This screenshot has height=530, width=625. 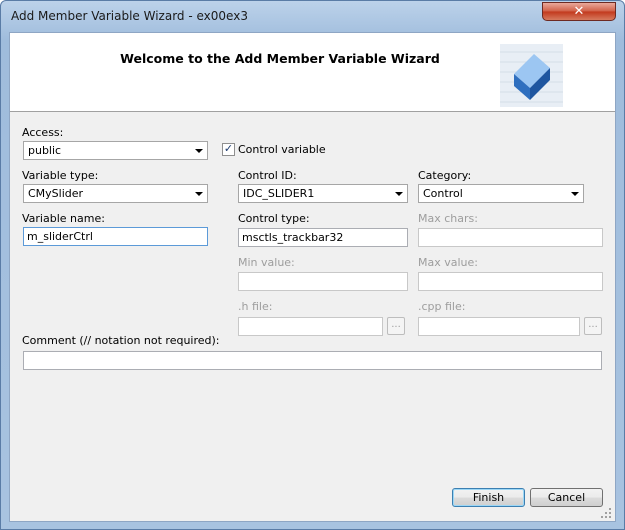 What do you see at coordinates (448, 262) in the screenshot?
I see `max-value-label: Max value:` at bounding box center [448, 262].